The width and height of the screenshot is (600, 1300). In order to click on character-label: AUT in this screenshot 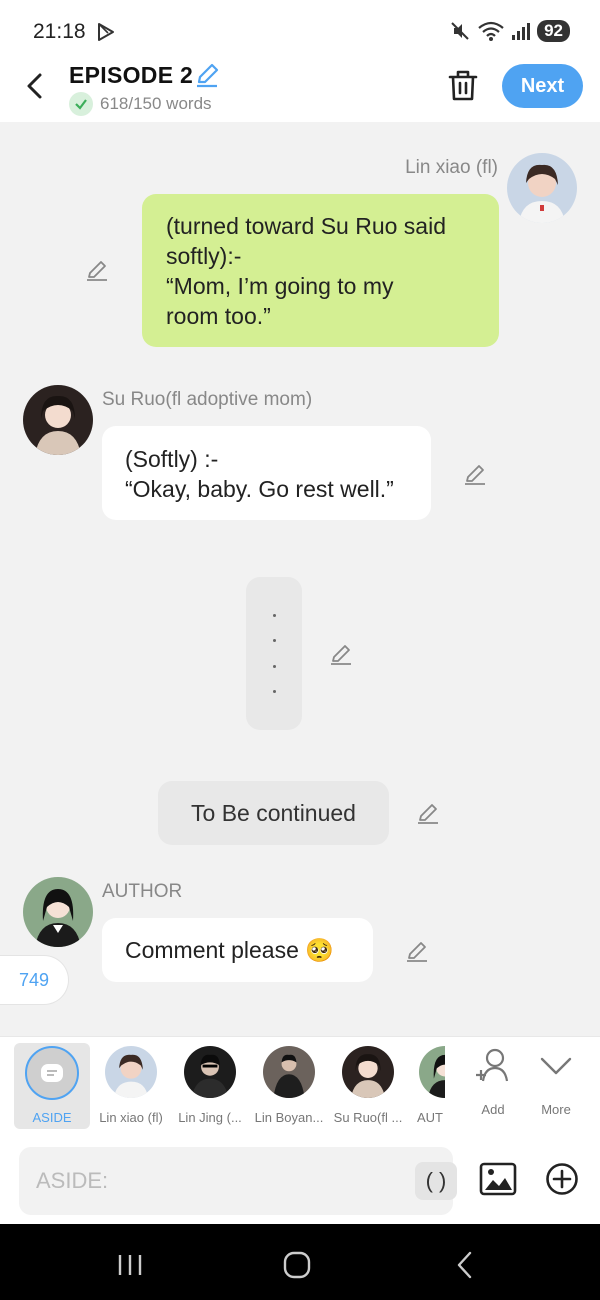, I will do `click(430, 1117)`.